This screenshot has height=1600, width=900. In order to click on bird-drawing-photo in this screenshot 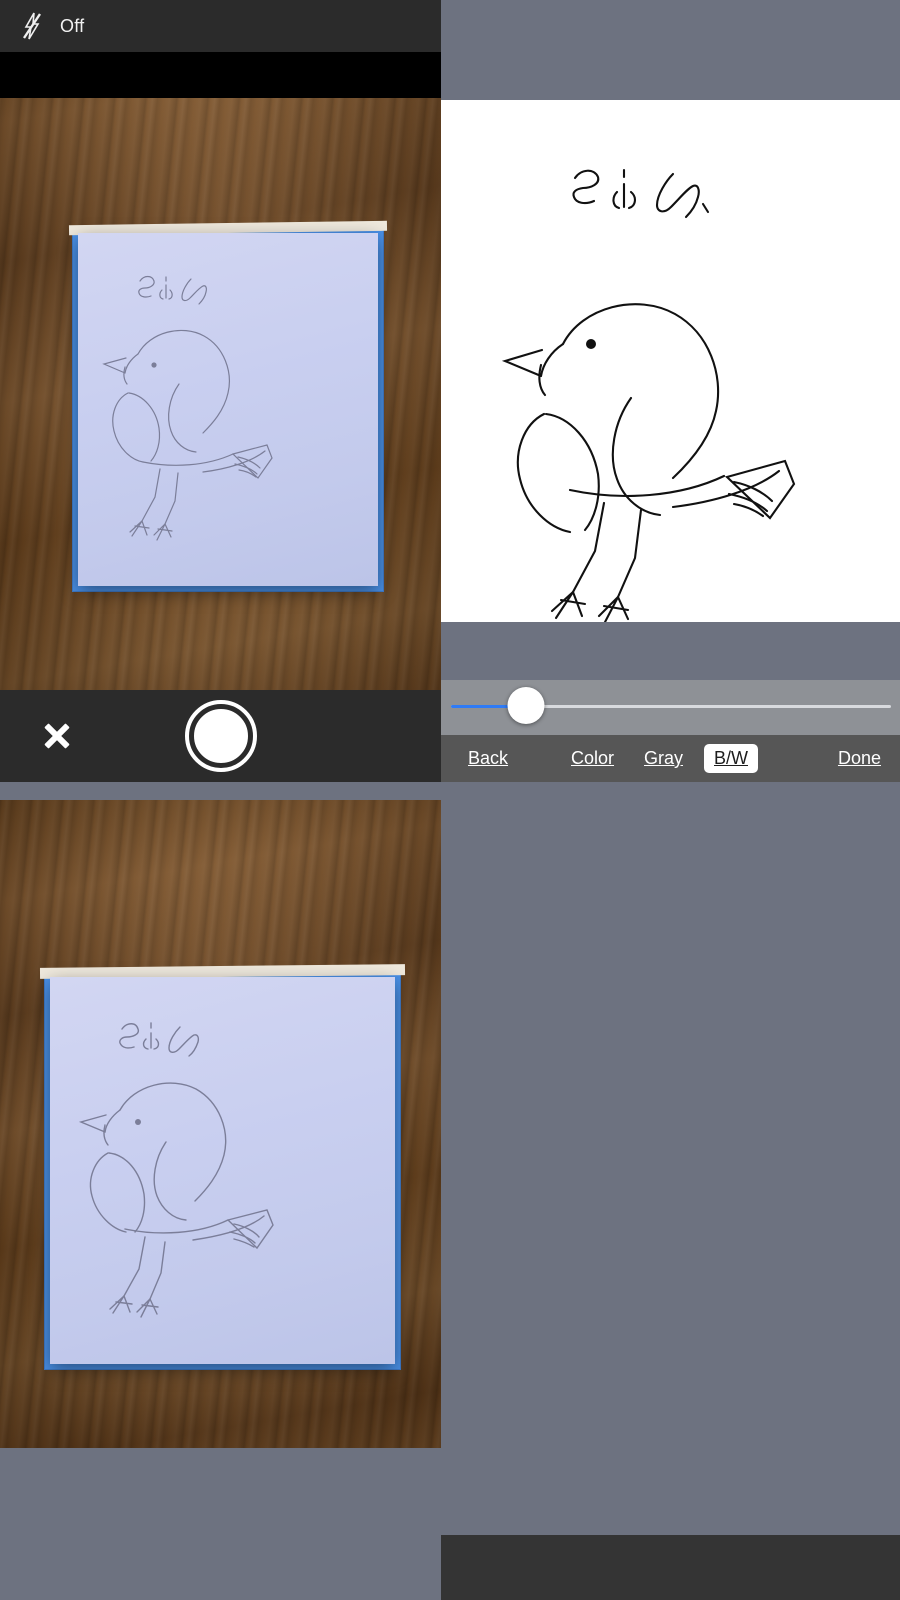, I will do `click(187, 408)`.